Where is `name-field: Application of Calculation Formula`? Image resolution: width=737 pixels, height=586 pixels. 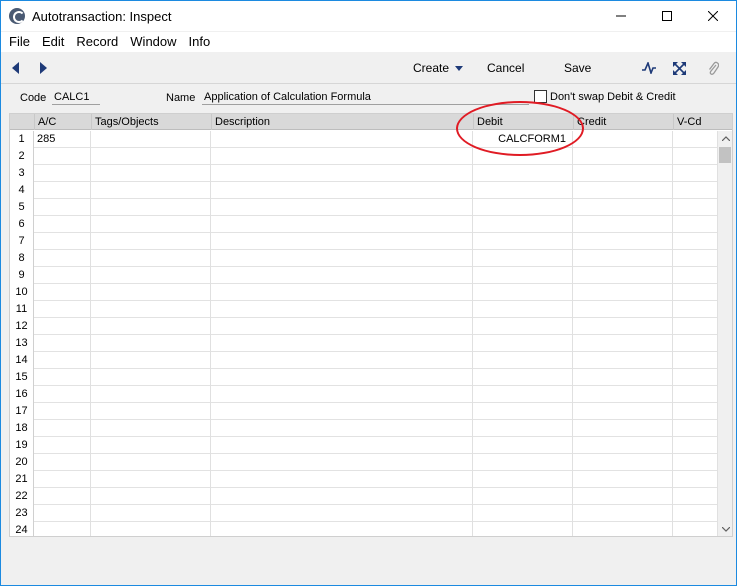 name-field: Application of Calculation Formula is located at coordinates (365, 97).